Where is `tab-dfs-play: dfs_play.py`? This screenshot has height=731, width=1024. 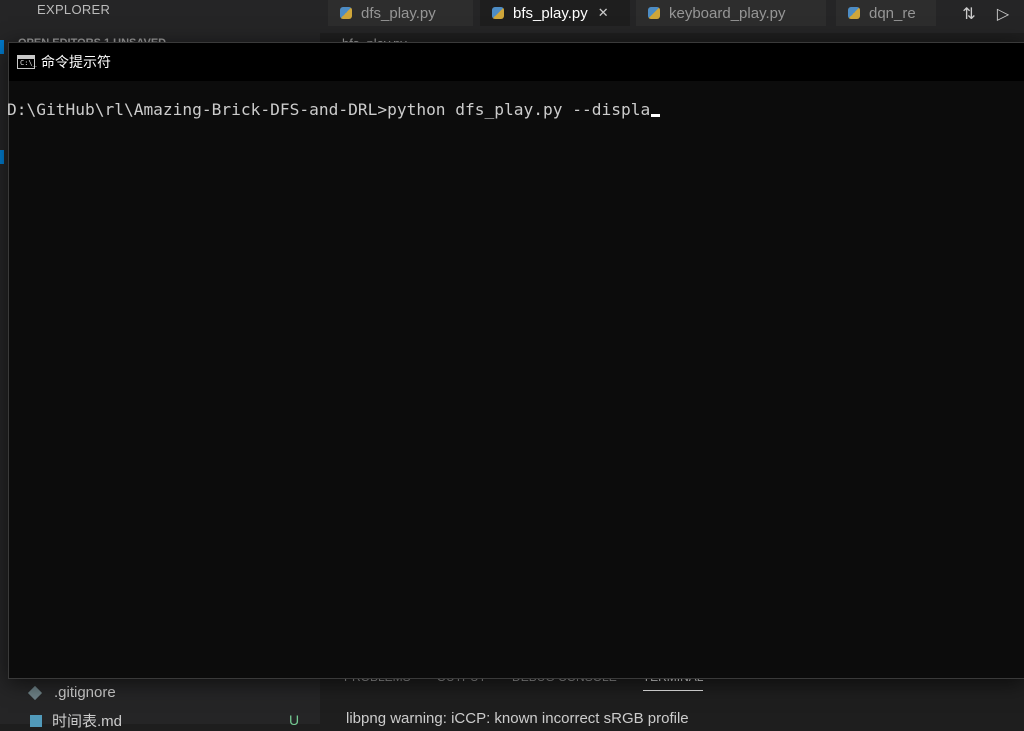
tab-dfs-play: dfs_play.py is located at coordinates (400, 13).